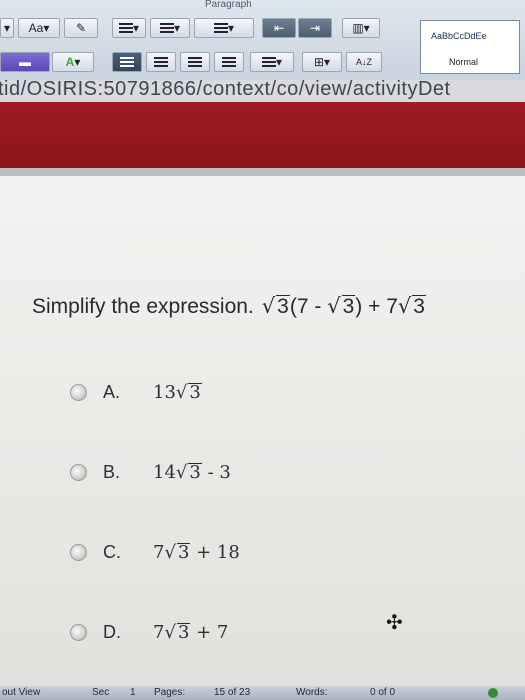 The image size is (525, 700). I want to click on line-spacing-button: ▾, so click(272, 62).